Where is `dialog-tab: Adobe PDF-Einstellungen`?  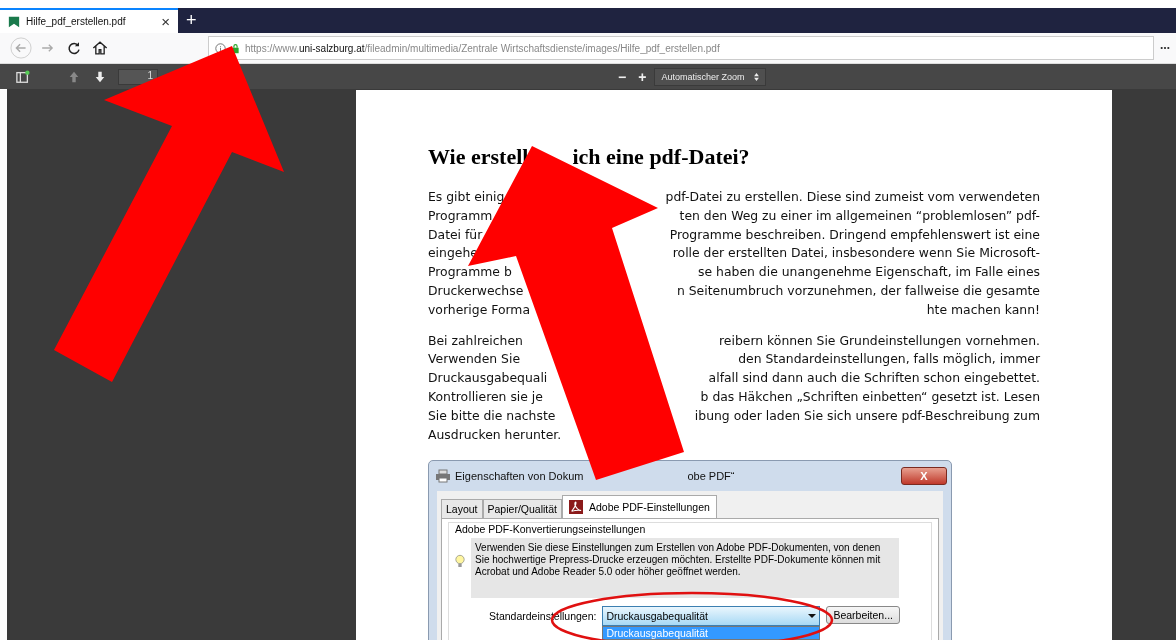
dialog-tab: Adobe PDF-Einstellungen is located at coordinates (639, 507).